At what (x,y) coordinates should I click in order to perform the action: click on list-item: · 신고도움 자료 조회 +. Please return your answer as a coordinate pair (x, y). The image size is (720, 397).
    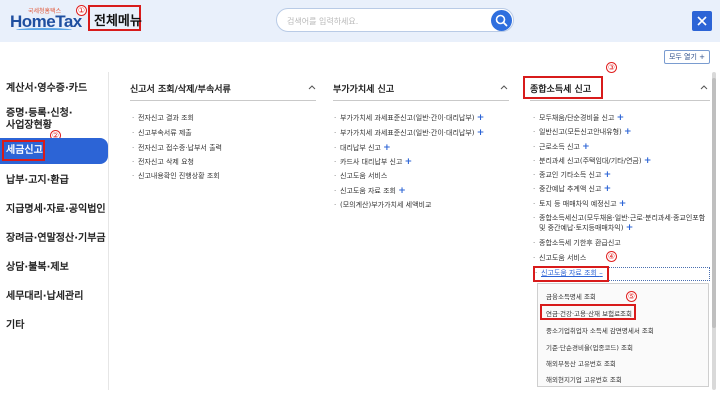
    Looking at the image, I should click on (370, 191).